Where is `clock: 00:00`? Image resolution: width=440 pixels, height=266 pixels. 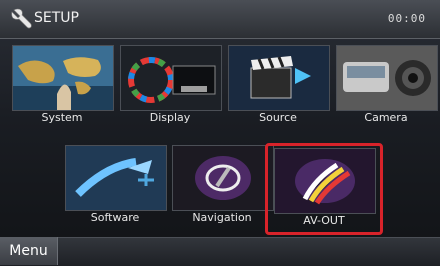
clock: 00:00 is located at coordinates (406, 18).